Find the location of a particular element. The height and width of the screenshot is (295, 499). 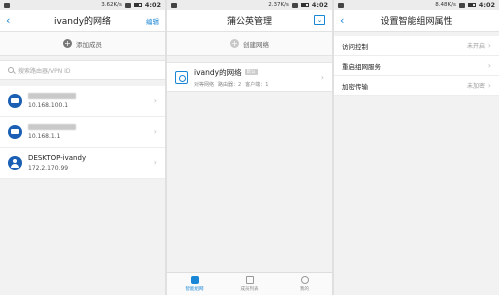

device-row: 10.168.100.1 › is located at coordinates (82, 101).